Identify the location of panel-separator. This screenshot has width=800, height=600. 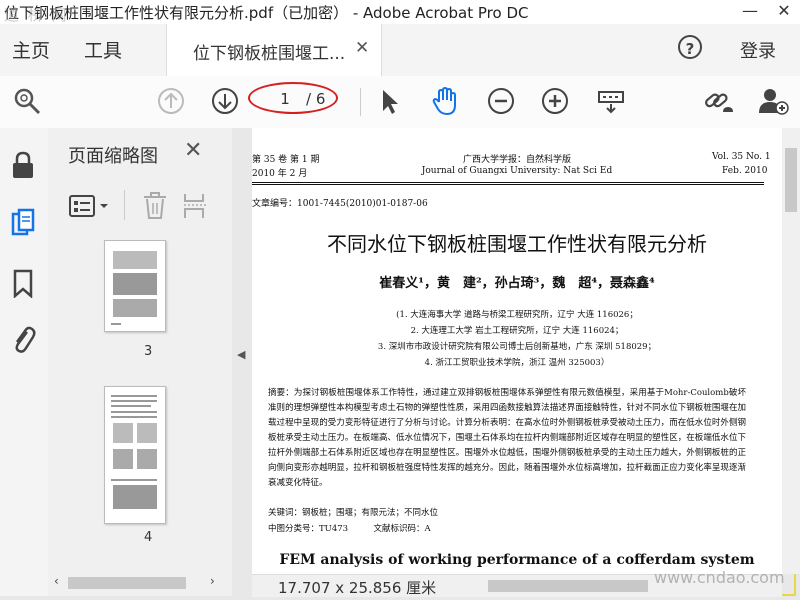
(124, 205).